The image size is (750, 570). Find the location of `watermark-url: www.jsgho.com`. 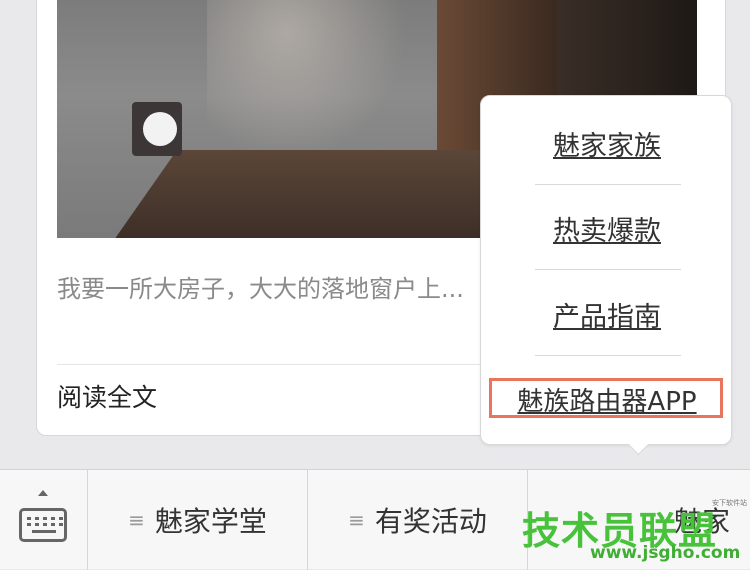

watermark-url: www.jsgho.com is located at coordinates (665, 553).